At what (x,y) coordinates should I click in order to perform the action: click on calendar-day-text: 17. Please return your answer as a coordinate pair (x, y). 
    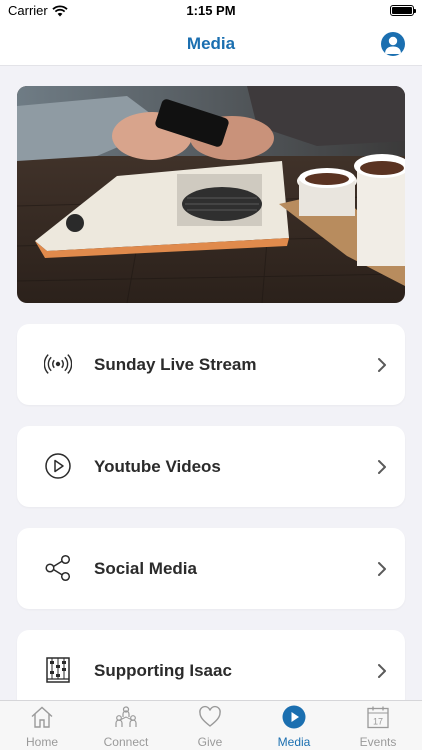
    Looking at the image, I should click on (378, 722).